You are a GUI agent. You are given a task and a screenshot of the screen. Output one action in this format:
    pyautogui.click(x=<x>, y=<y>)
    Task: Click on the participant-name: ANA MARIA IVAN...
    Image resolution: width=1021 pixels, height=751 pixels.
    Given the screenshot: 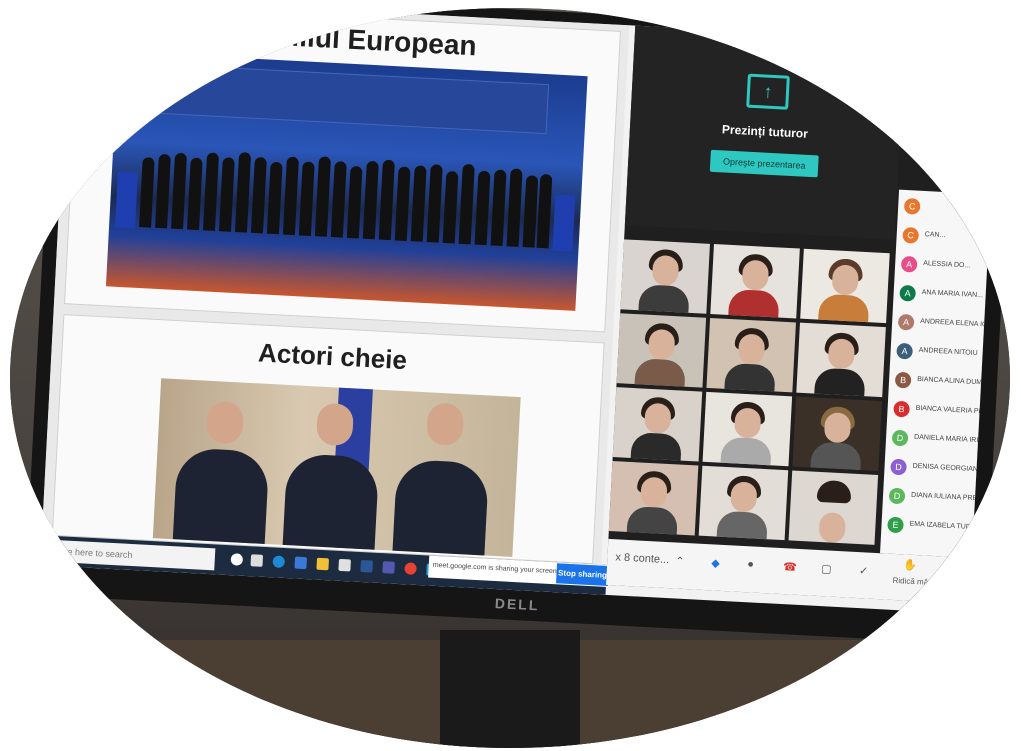 What is the action you would take?
    pyautogui.click(x=952, y=294)
    